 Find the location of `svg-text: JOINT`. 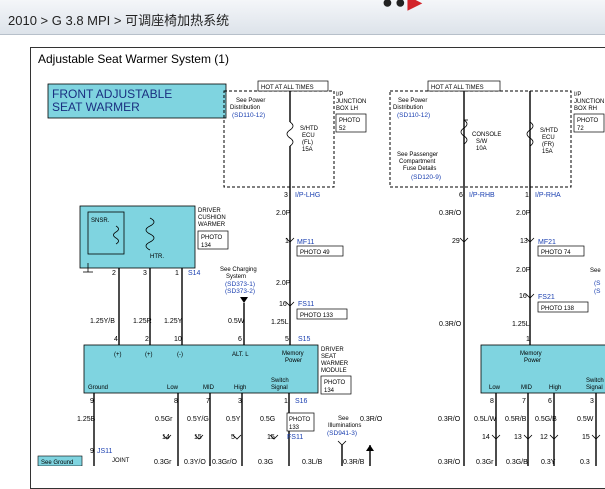

svg-text: JOINT is located at coordinates (121, 461).